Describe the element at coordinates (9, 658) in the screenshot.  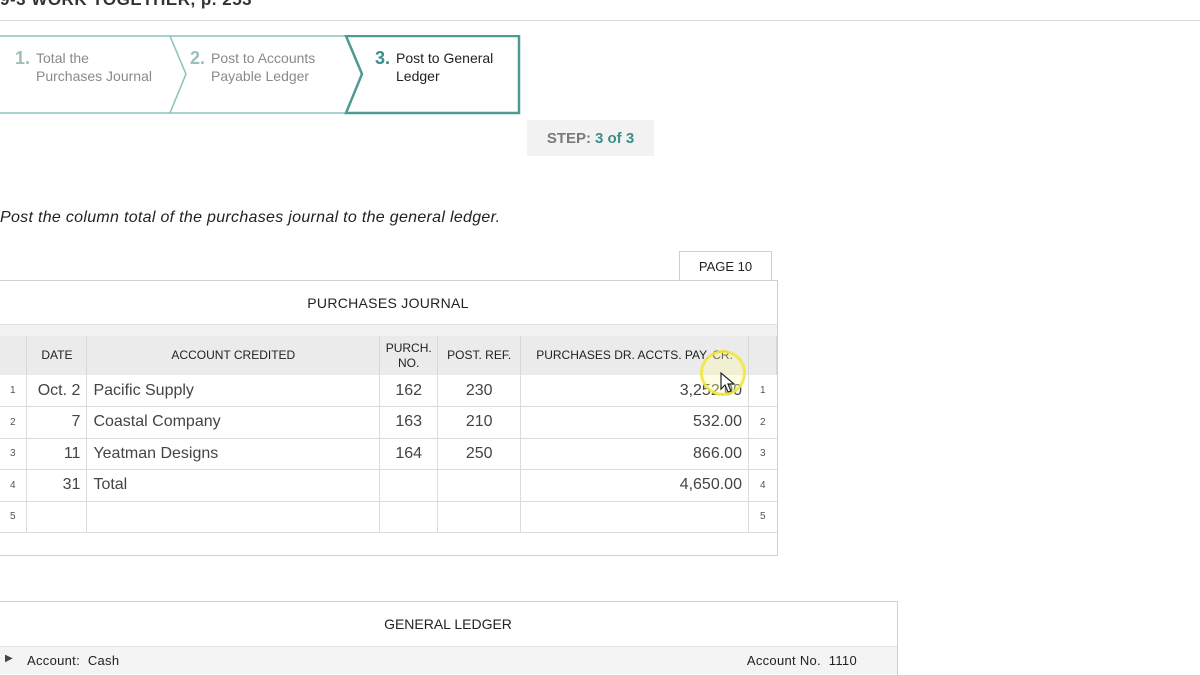
I see `expand-arrow-icon: ▶` at that location.